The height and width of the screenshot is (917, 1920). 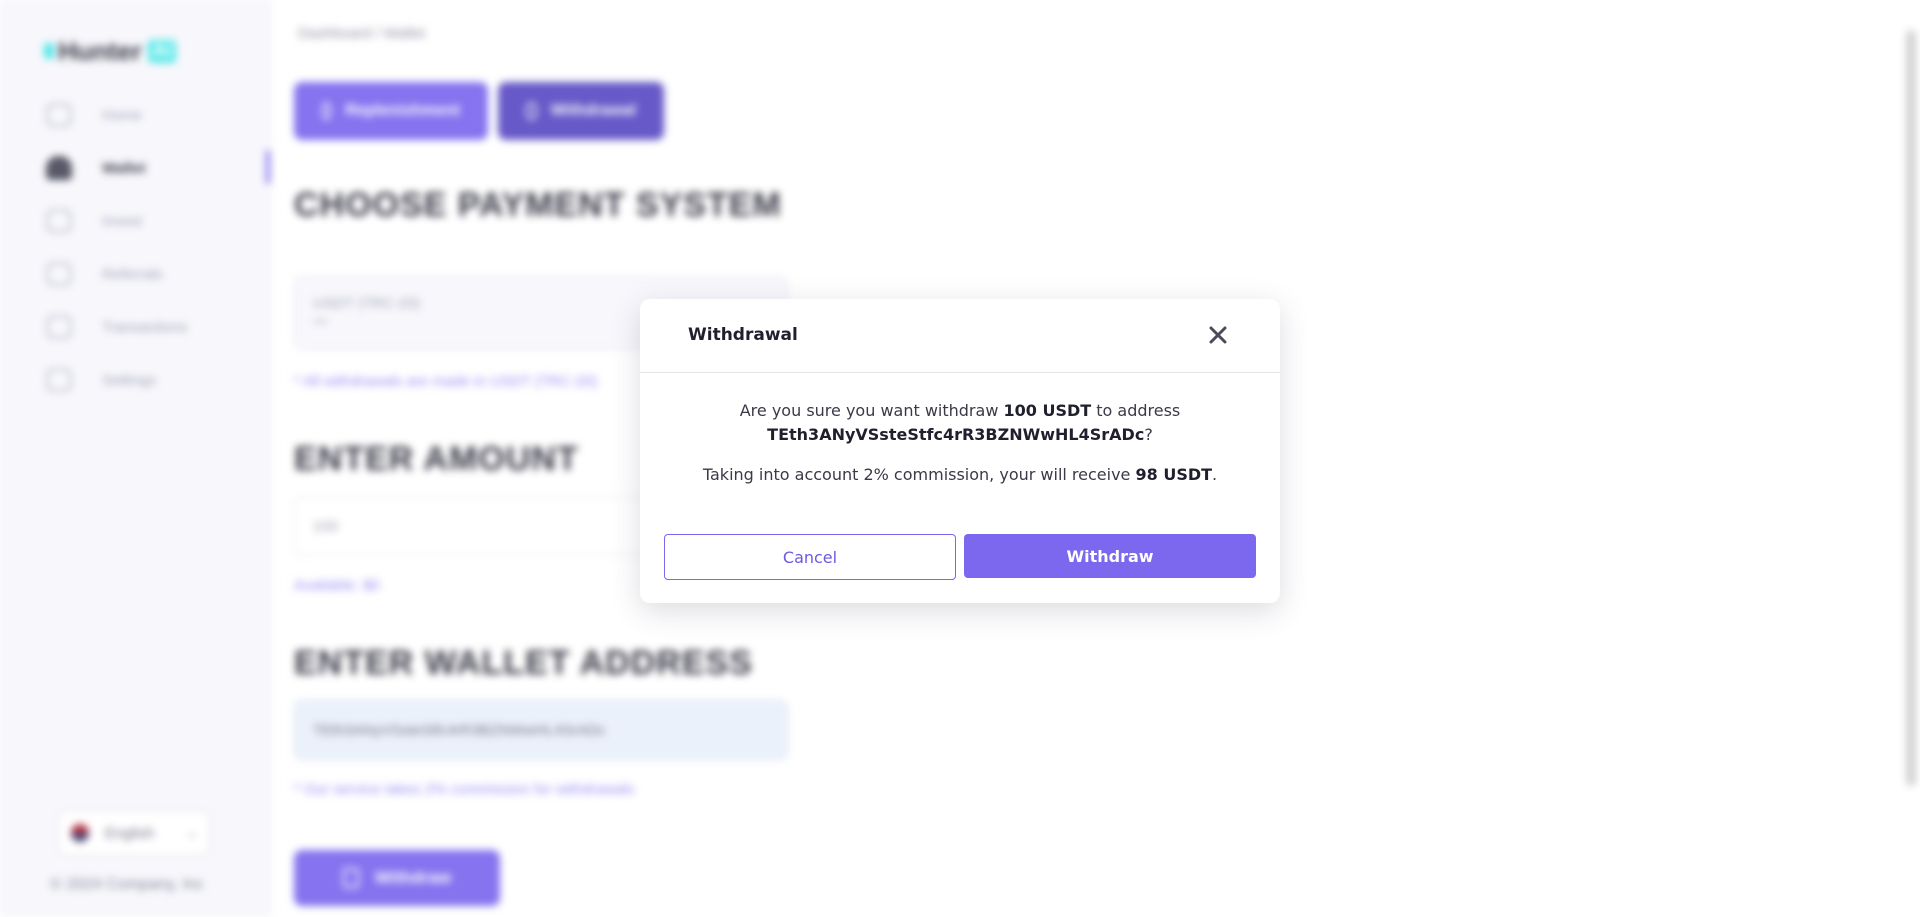 I want to click on confirm-withdraw-button: Withdraw, so click(x=1110, y=556).